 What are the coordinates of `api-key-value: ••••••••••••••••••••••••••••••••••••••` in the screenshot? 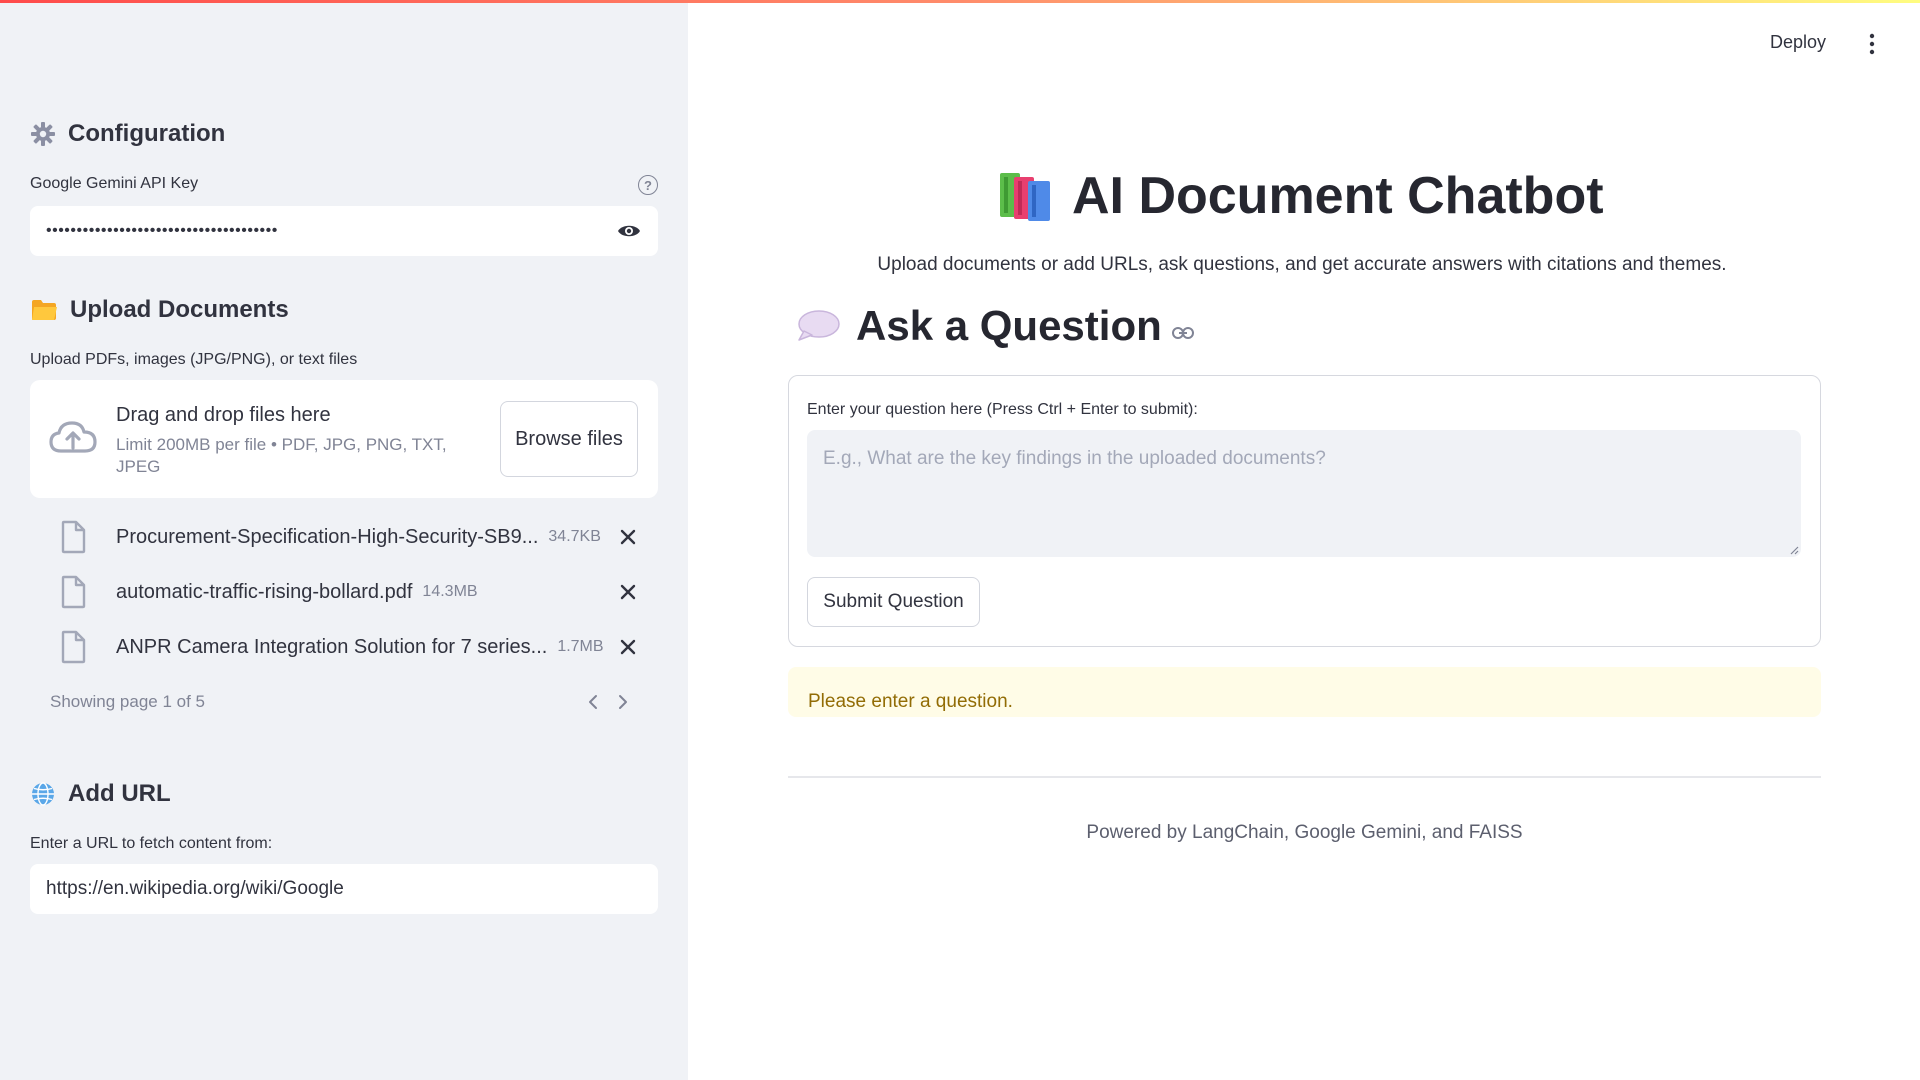 It's located at (162, 230).